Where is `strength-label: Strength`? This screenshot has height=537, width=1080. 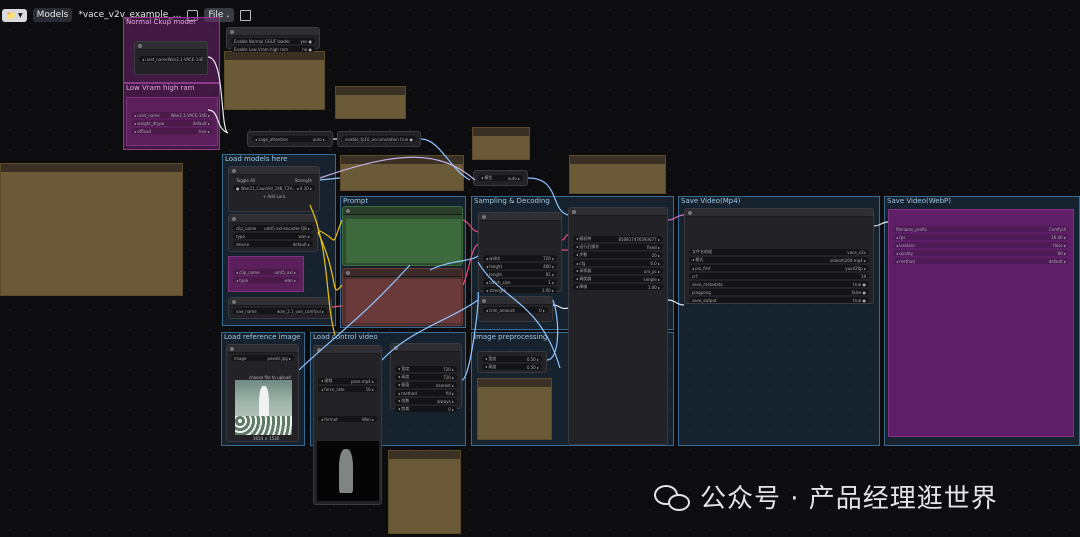
strength-label: Strength is located at coordinates (303, 180).